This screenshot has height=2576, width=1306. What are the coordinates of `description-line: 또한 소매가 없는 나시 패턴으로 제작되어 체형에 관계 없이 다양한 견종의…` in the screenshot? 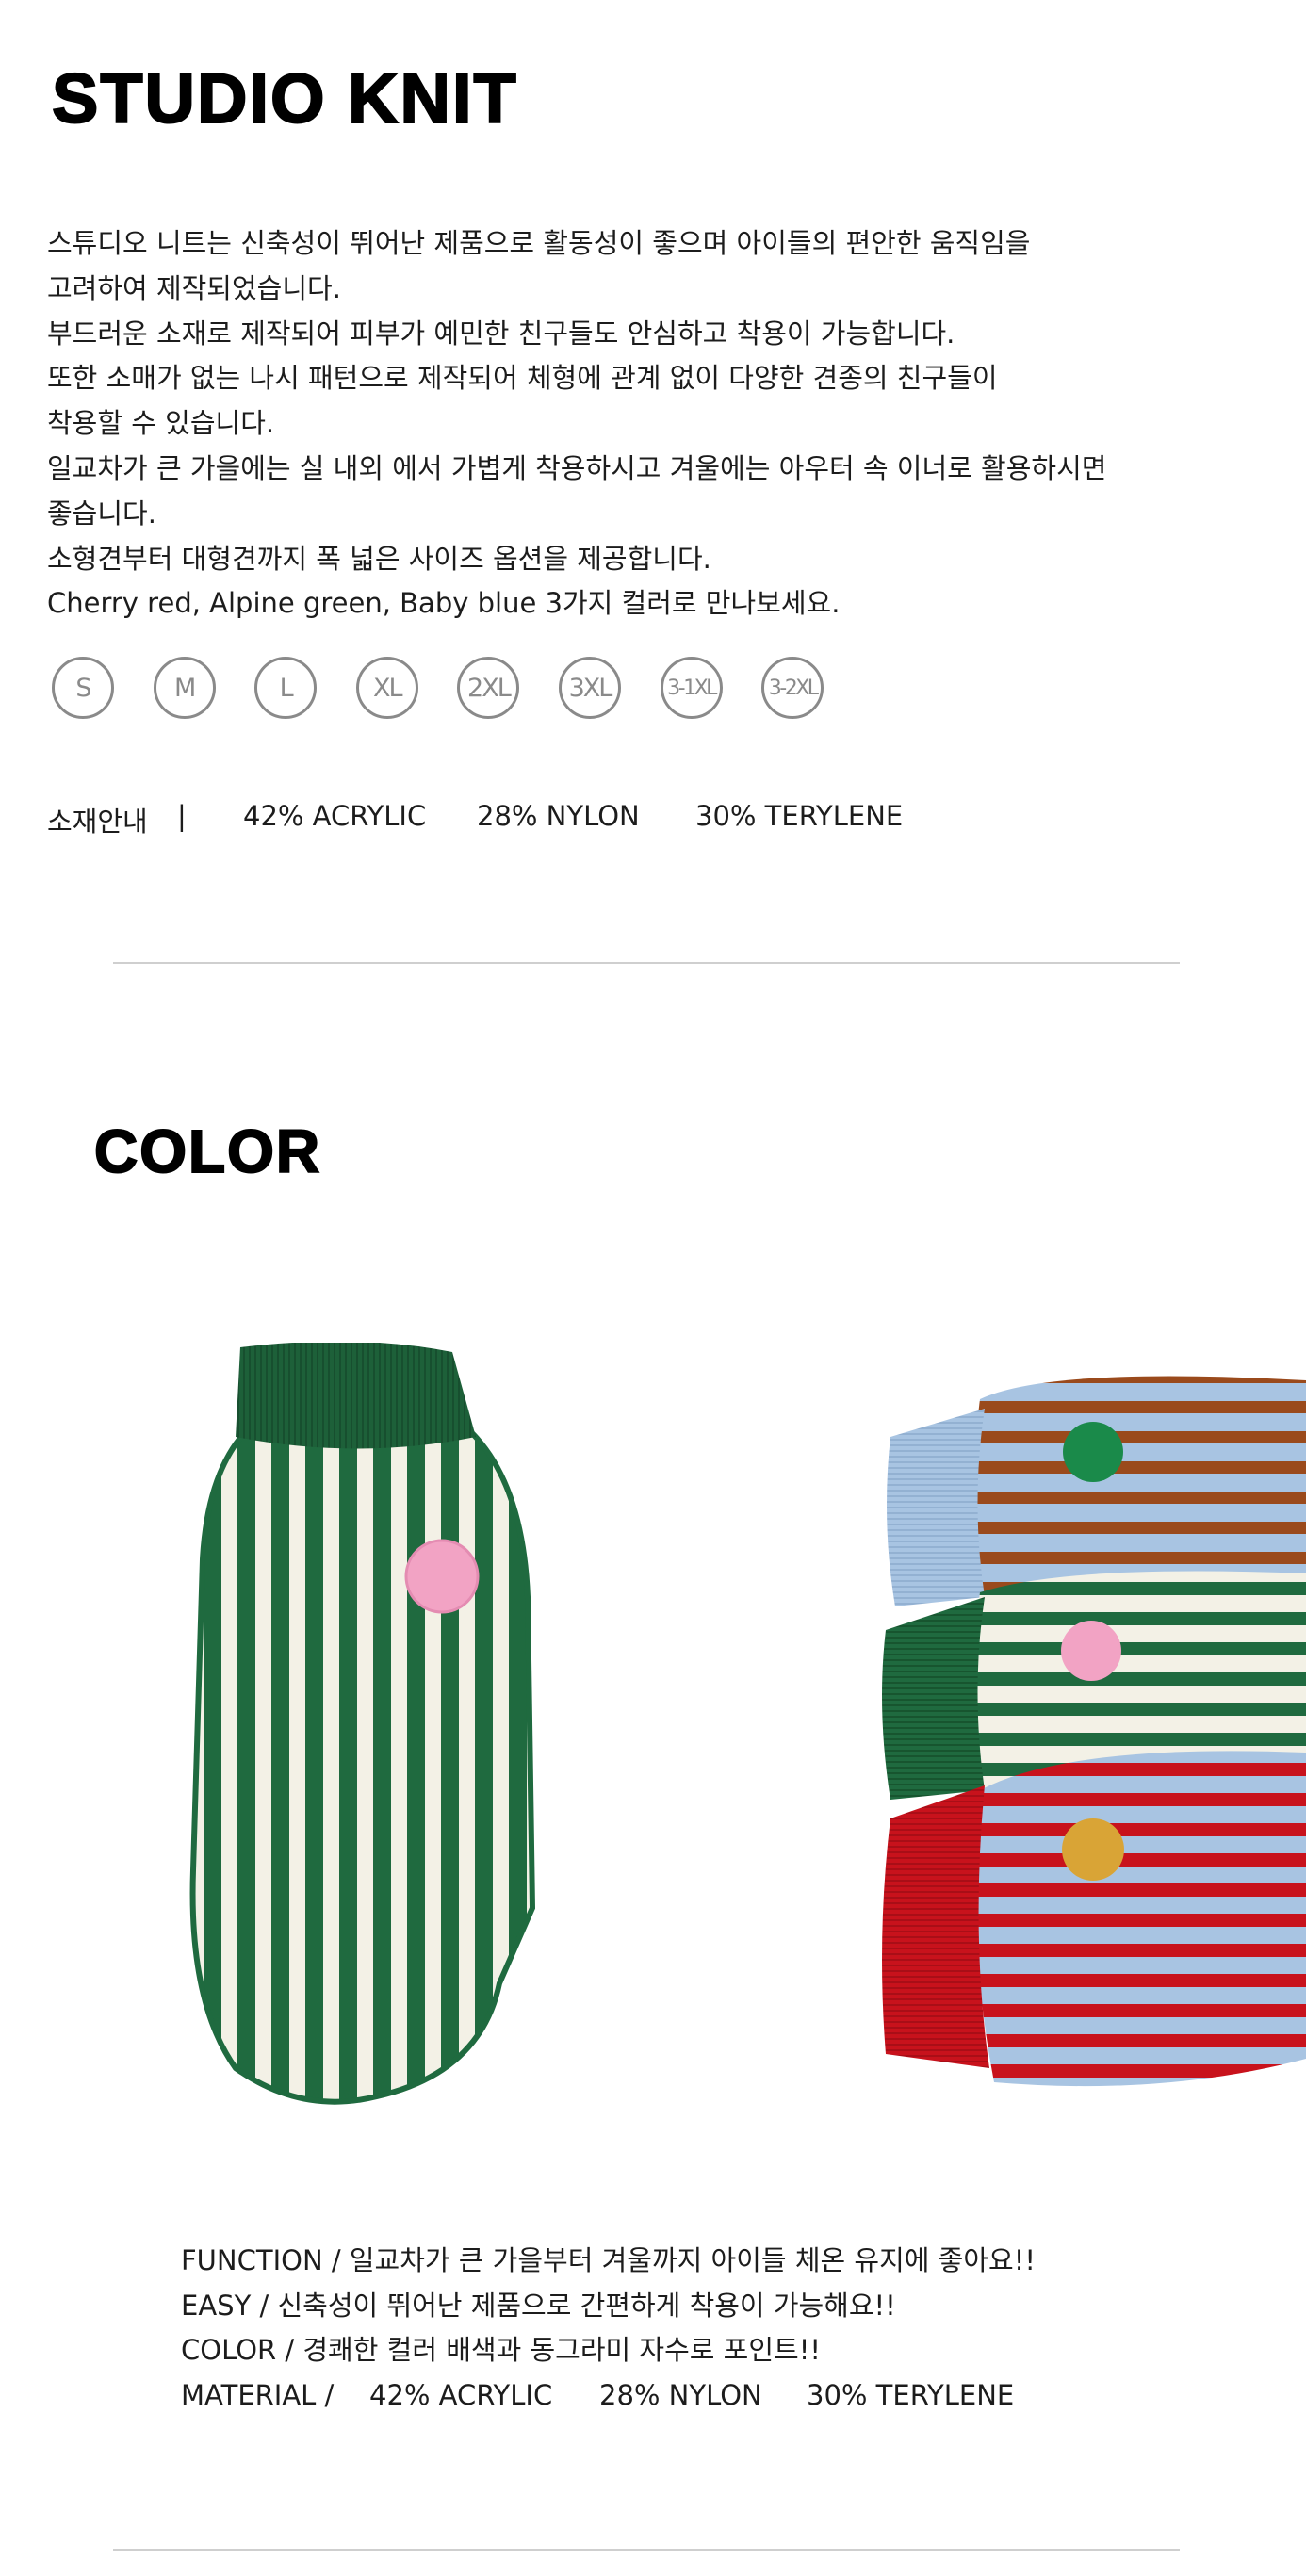 It's located at (523, 378).